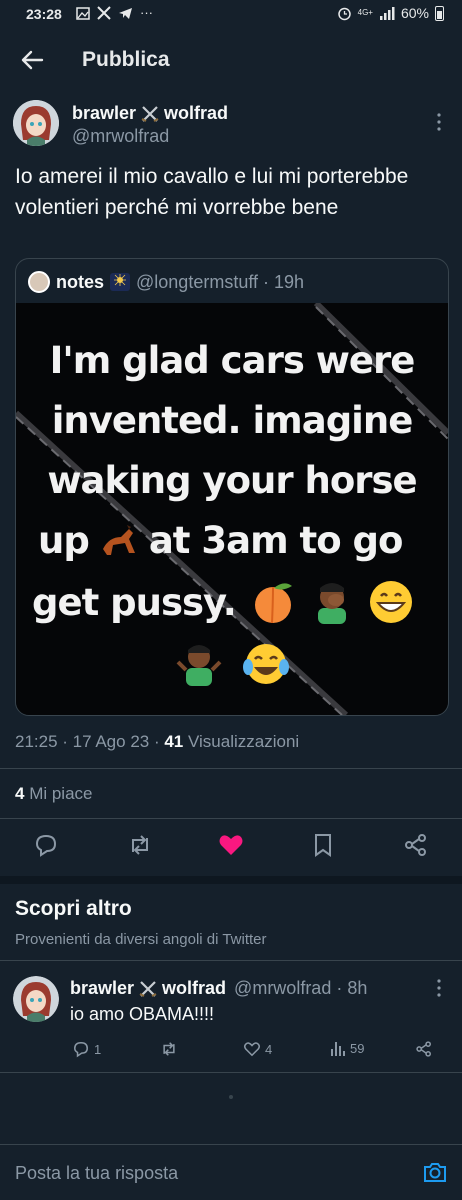 Image resolution: width=462 pixels, height=1200 pixels. I want to click on discover-subtitle: Provenienti da diversi angoli di Twitter, so click(141, 939).